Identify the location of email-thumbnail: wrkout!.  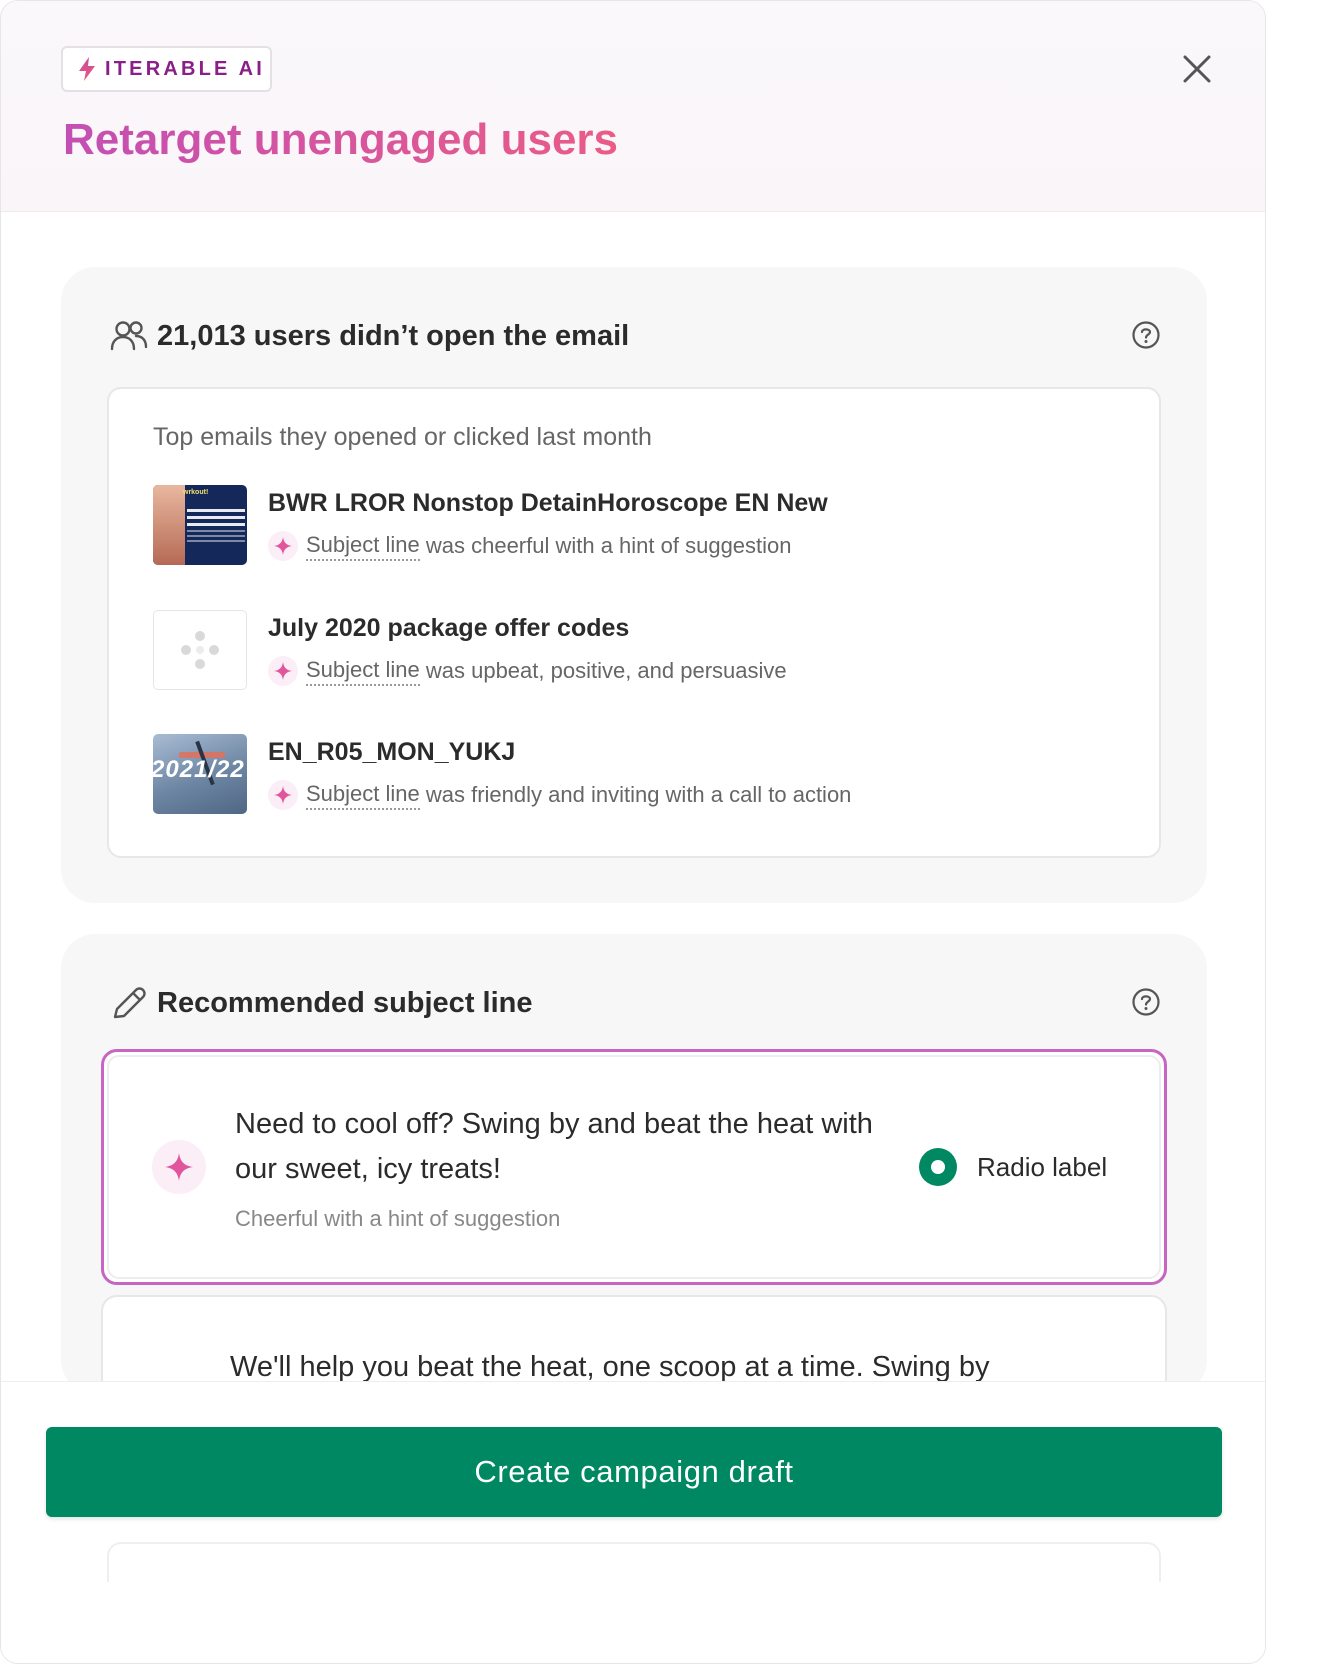
(200, 525).